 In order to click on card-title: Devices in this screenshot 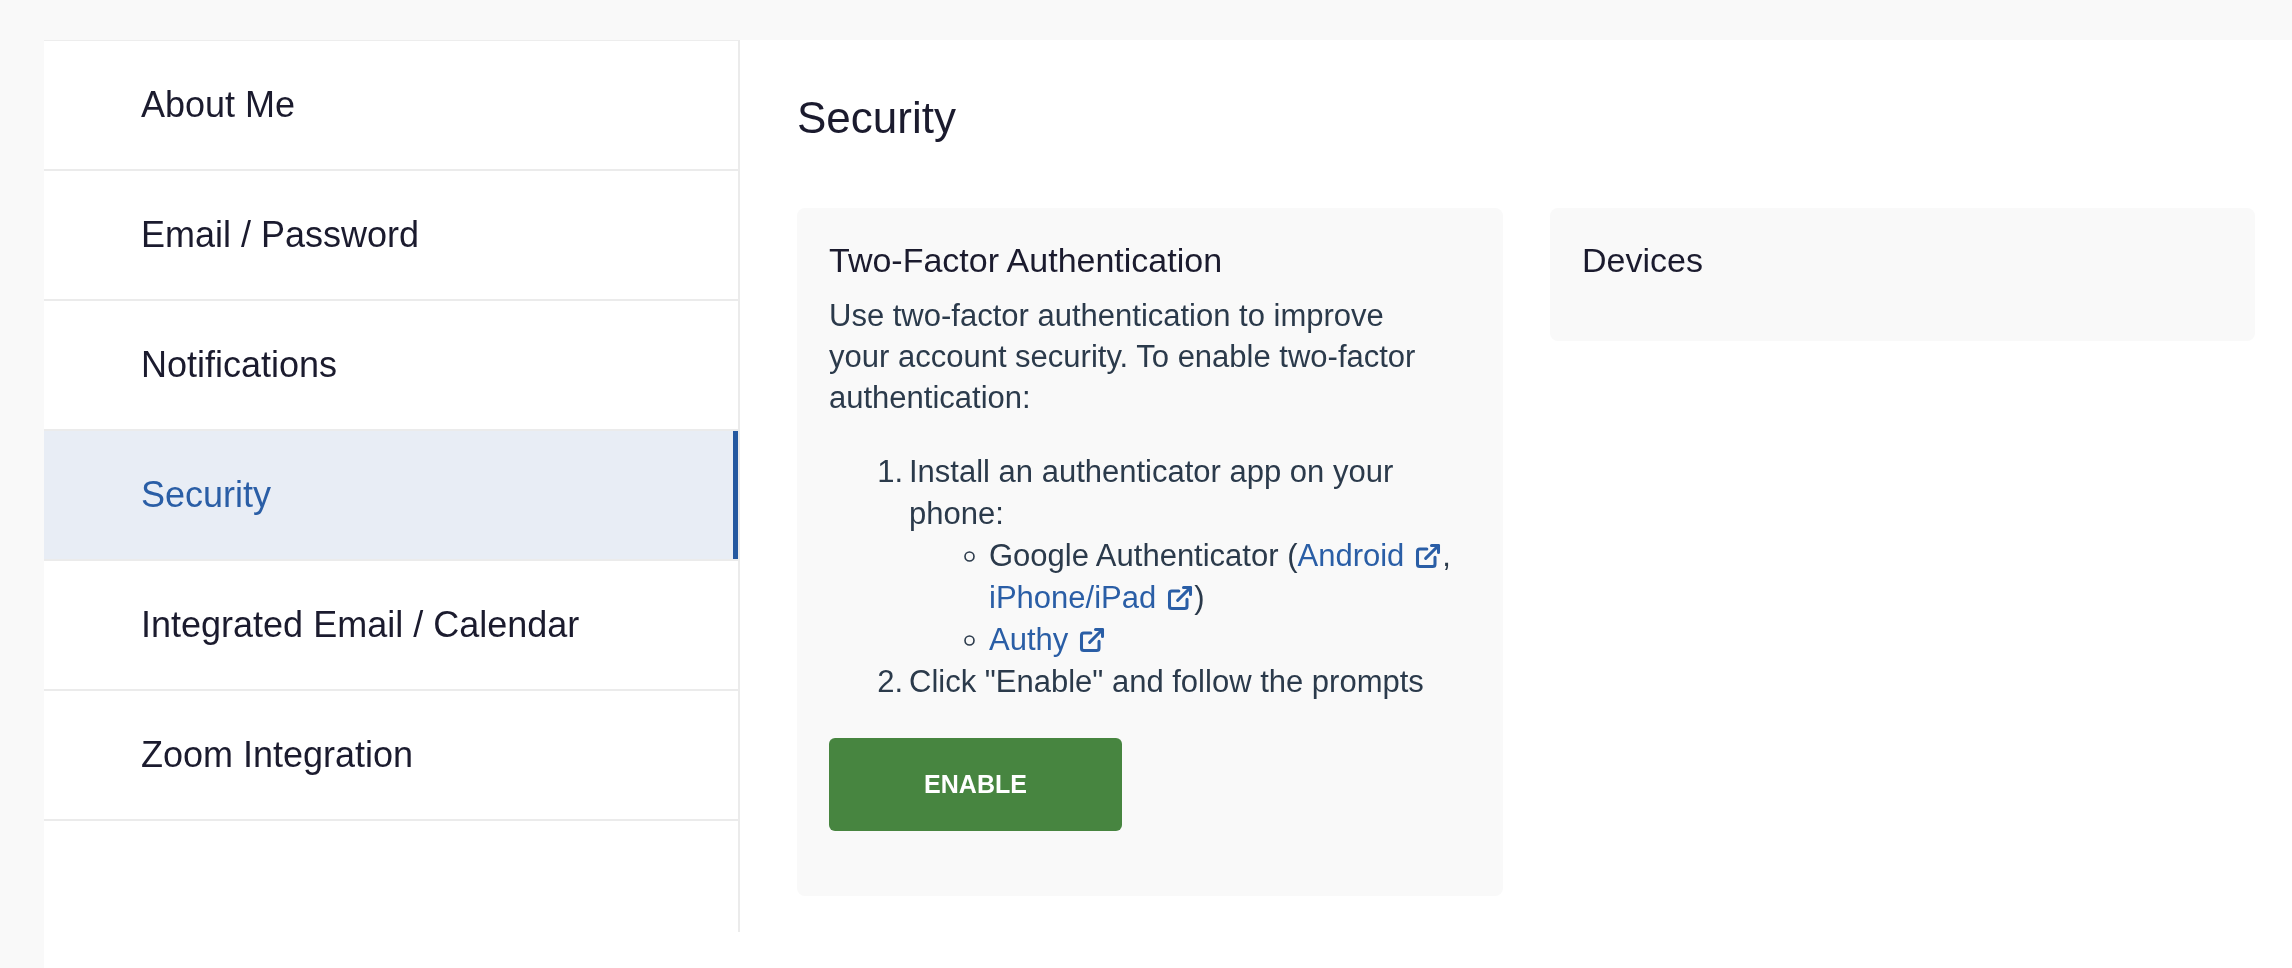, I will do `click(1643, 260)`.